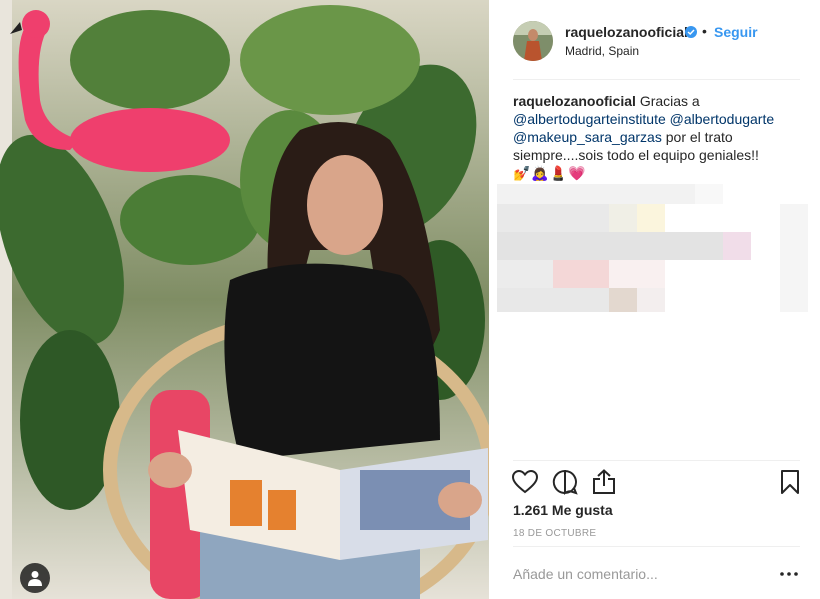  What do you see at coordinates (589, 119) in the screenshot?
I see `mention-link: @albertodugarteinstitute` at bounding box center [589, 119].